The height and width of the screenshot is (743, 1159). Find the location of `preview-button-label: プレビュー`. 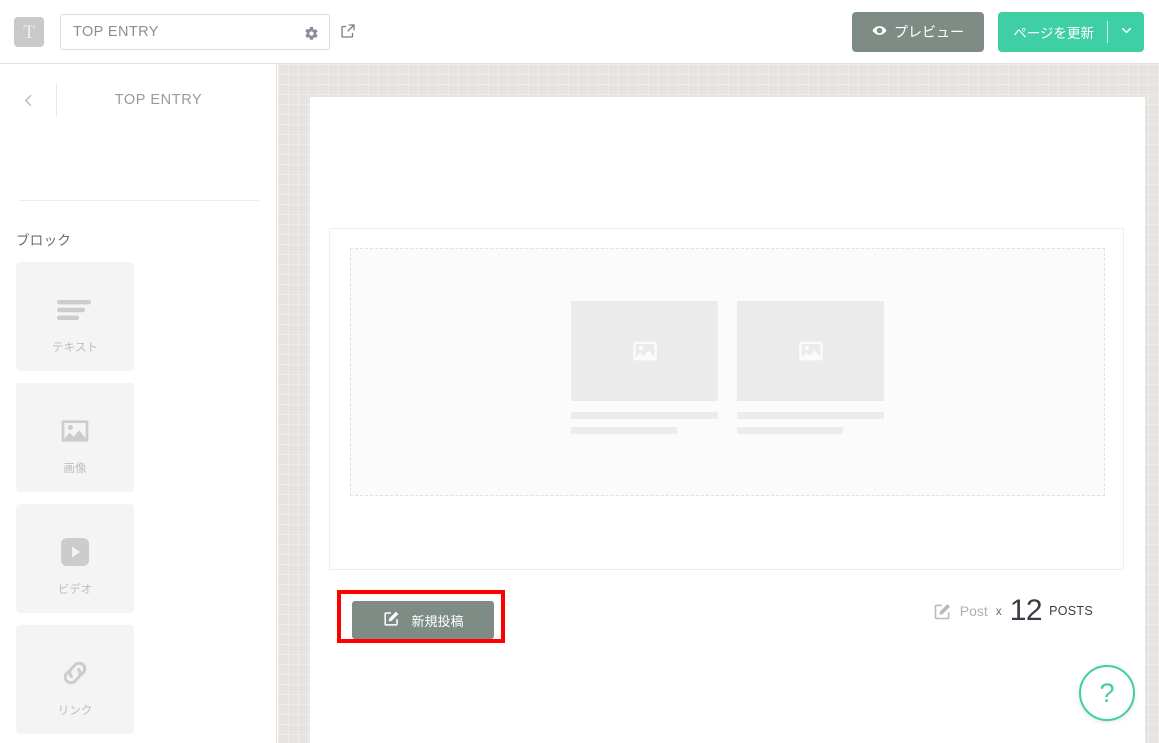

preview-button-label: プレビュー is located at coordinates (929, 32).